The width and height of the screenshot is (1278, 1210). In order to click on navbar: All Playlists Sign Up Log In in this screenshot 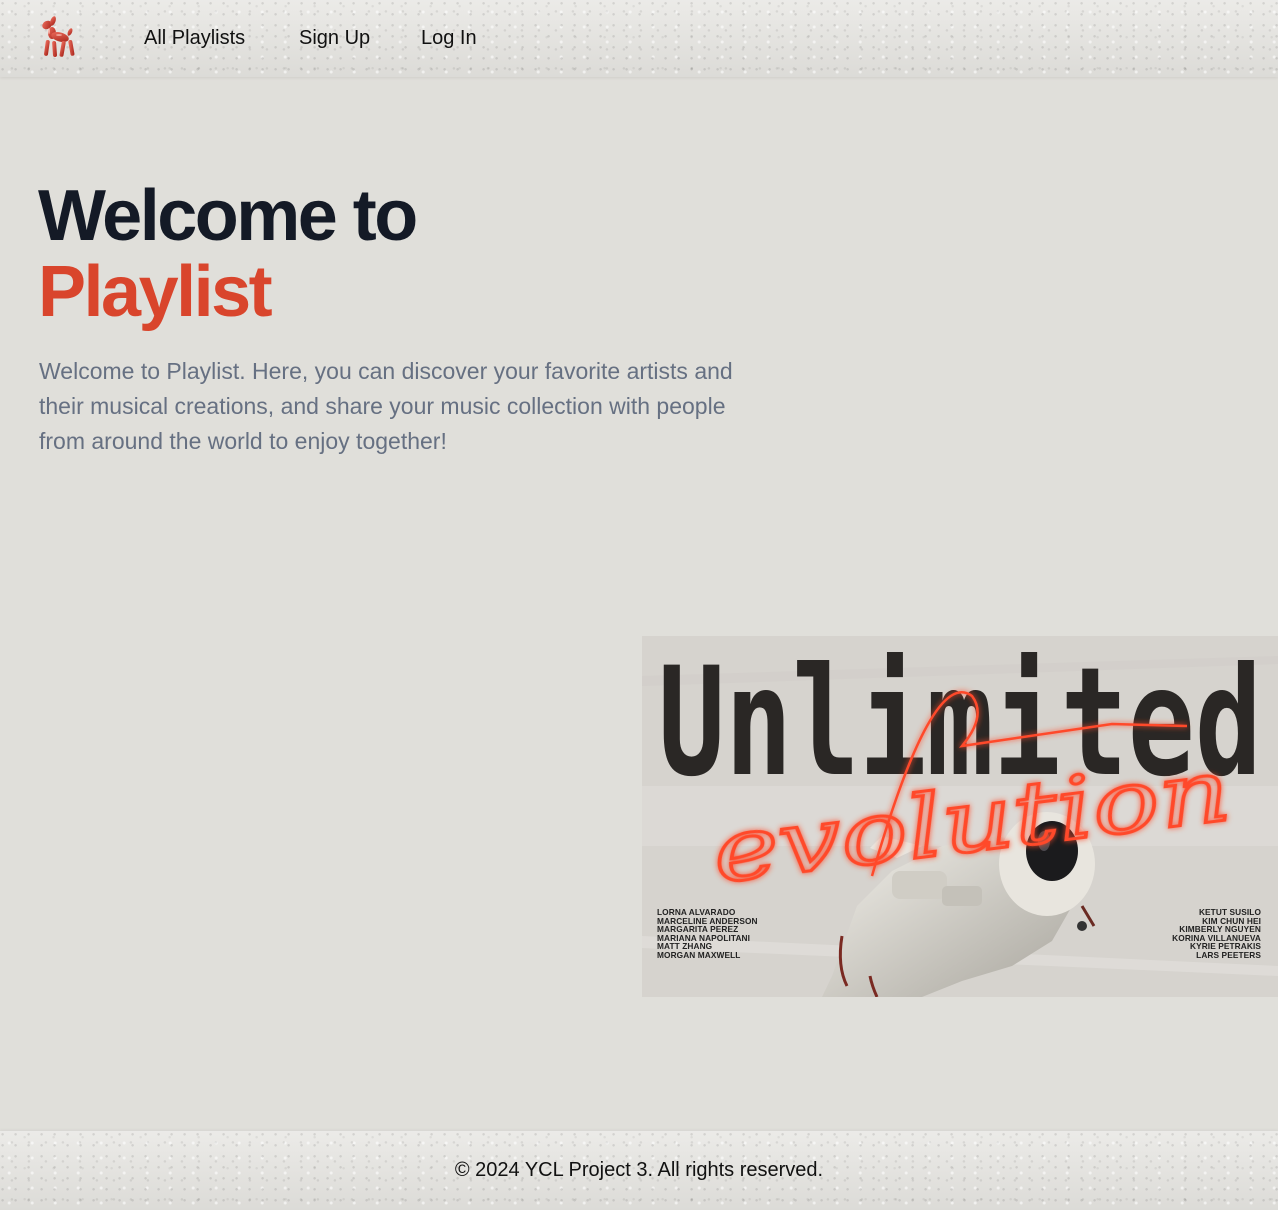, I will do `click(639, 38)`.